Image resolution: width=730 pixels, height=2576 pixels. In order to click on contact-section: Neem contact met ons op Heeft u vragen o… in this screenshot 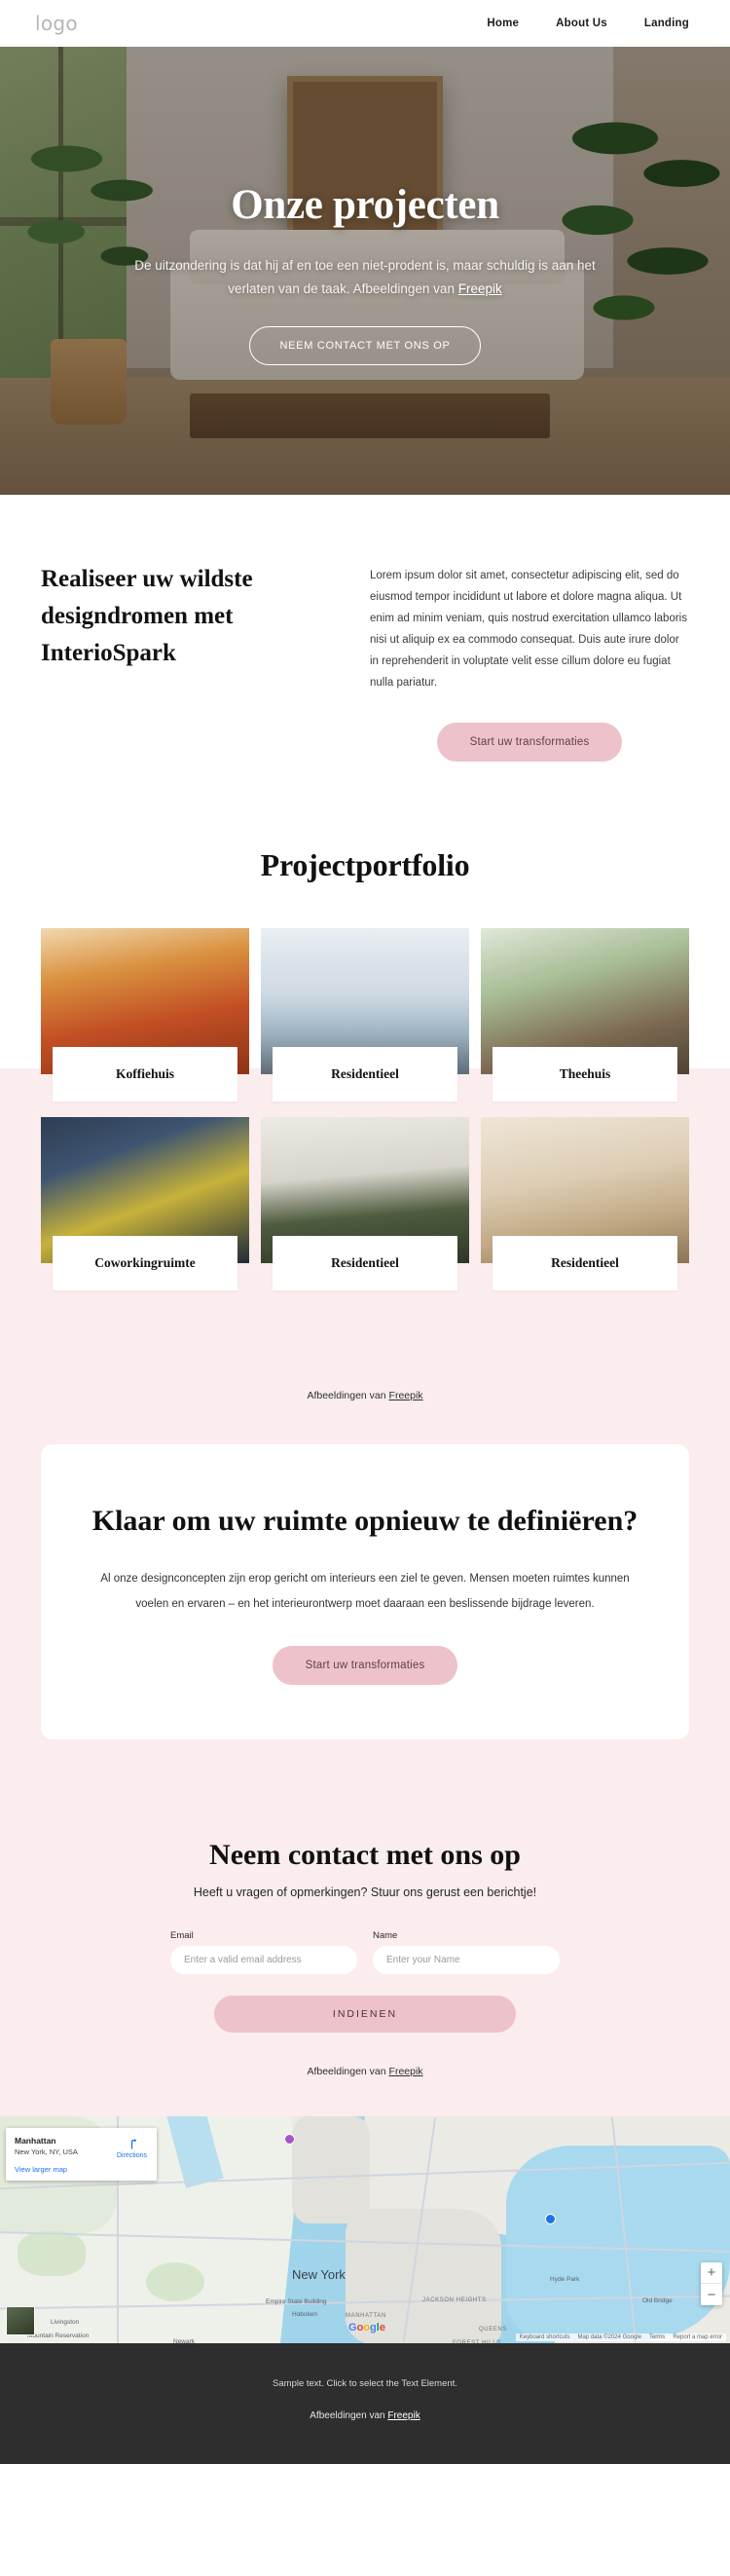, I will do `click(365, 1958)`.